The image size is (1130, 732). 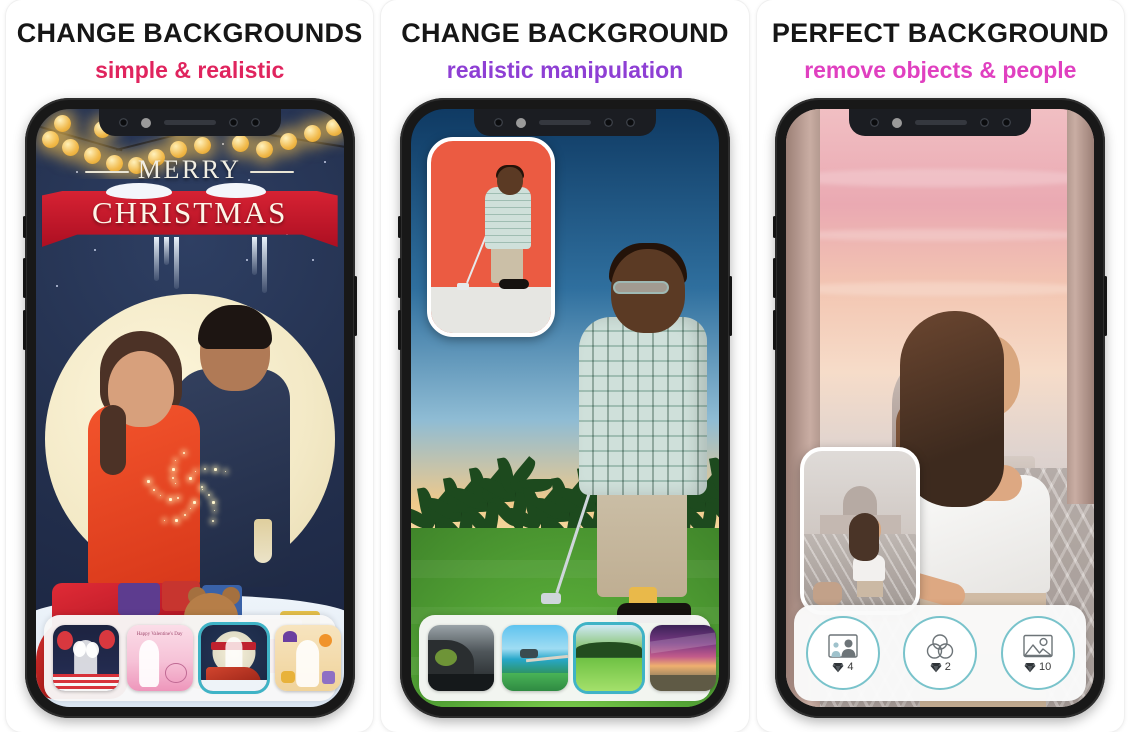 I want to click on replace-background-tool: 4, so click(x=842, y=653).